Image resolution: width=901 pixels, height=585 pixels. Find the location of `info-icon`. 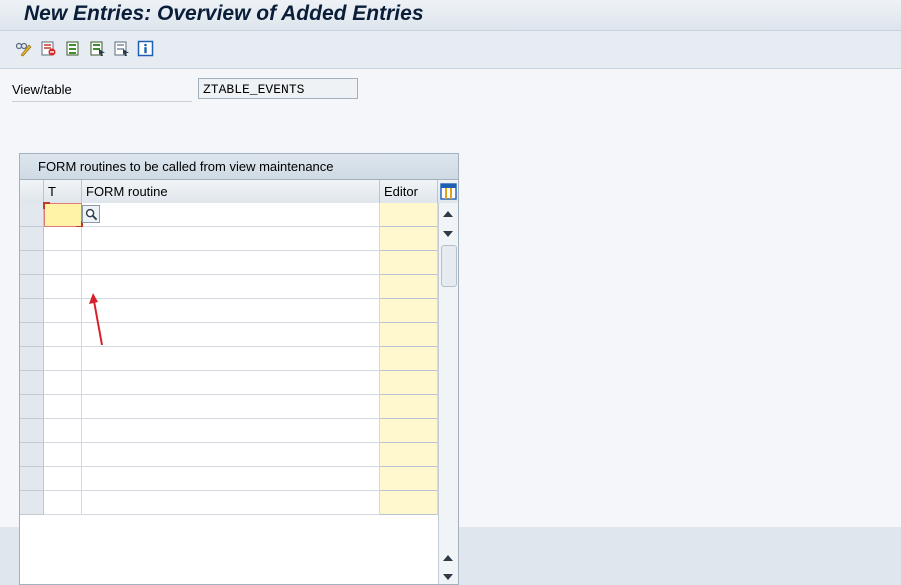

info-icon is located at coordinates (145, 48).